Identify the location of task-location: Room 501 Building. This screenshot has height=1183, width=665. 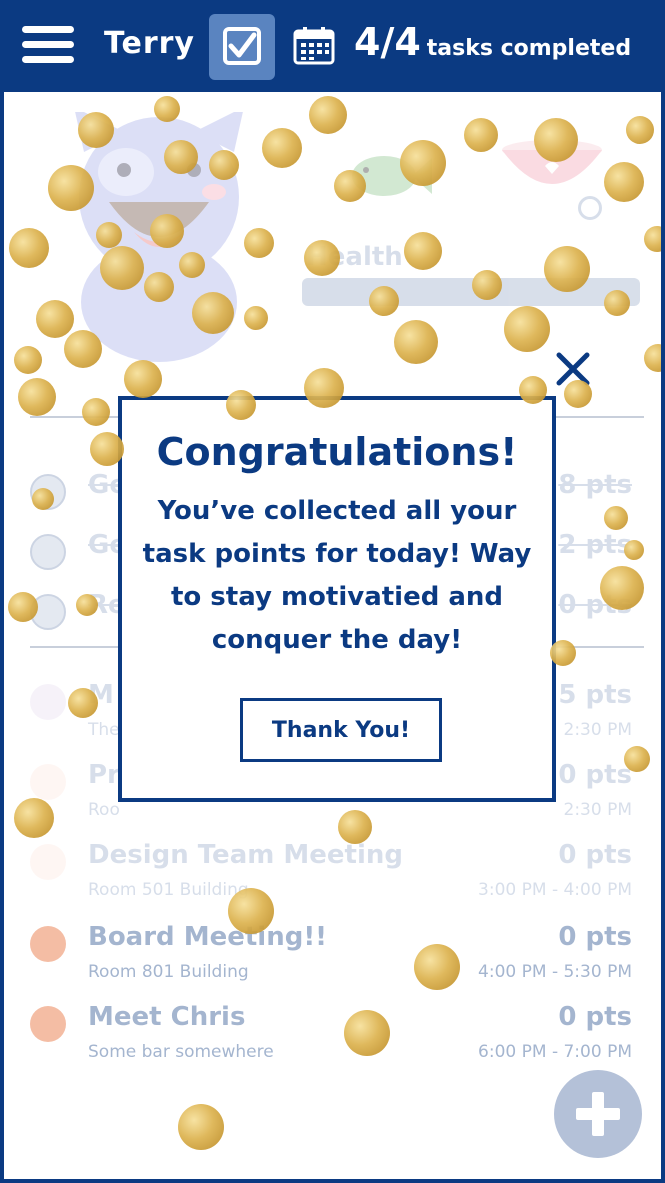
(168, 890).